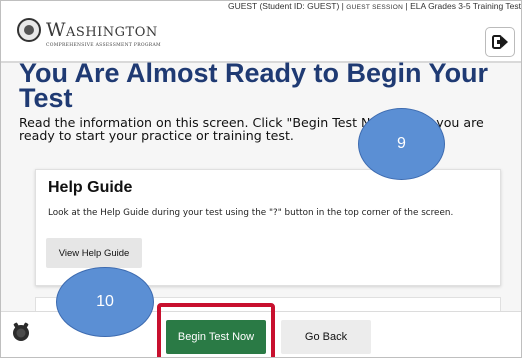 Image resolution: width=522 pixels, height=358 pixels. Describe the element at coordinates (326, 337) in the screenshot. I see `go-back-button: Go Back` at that location.